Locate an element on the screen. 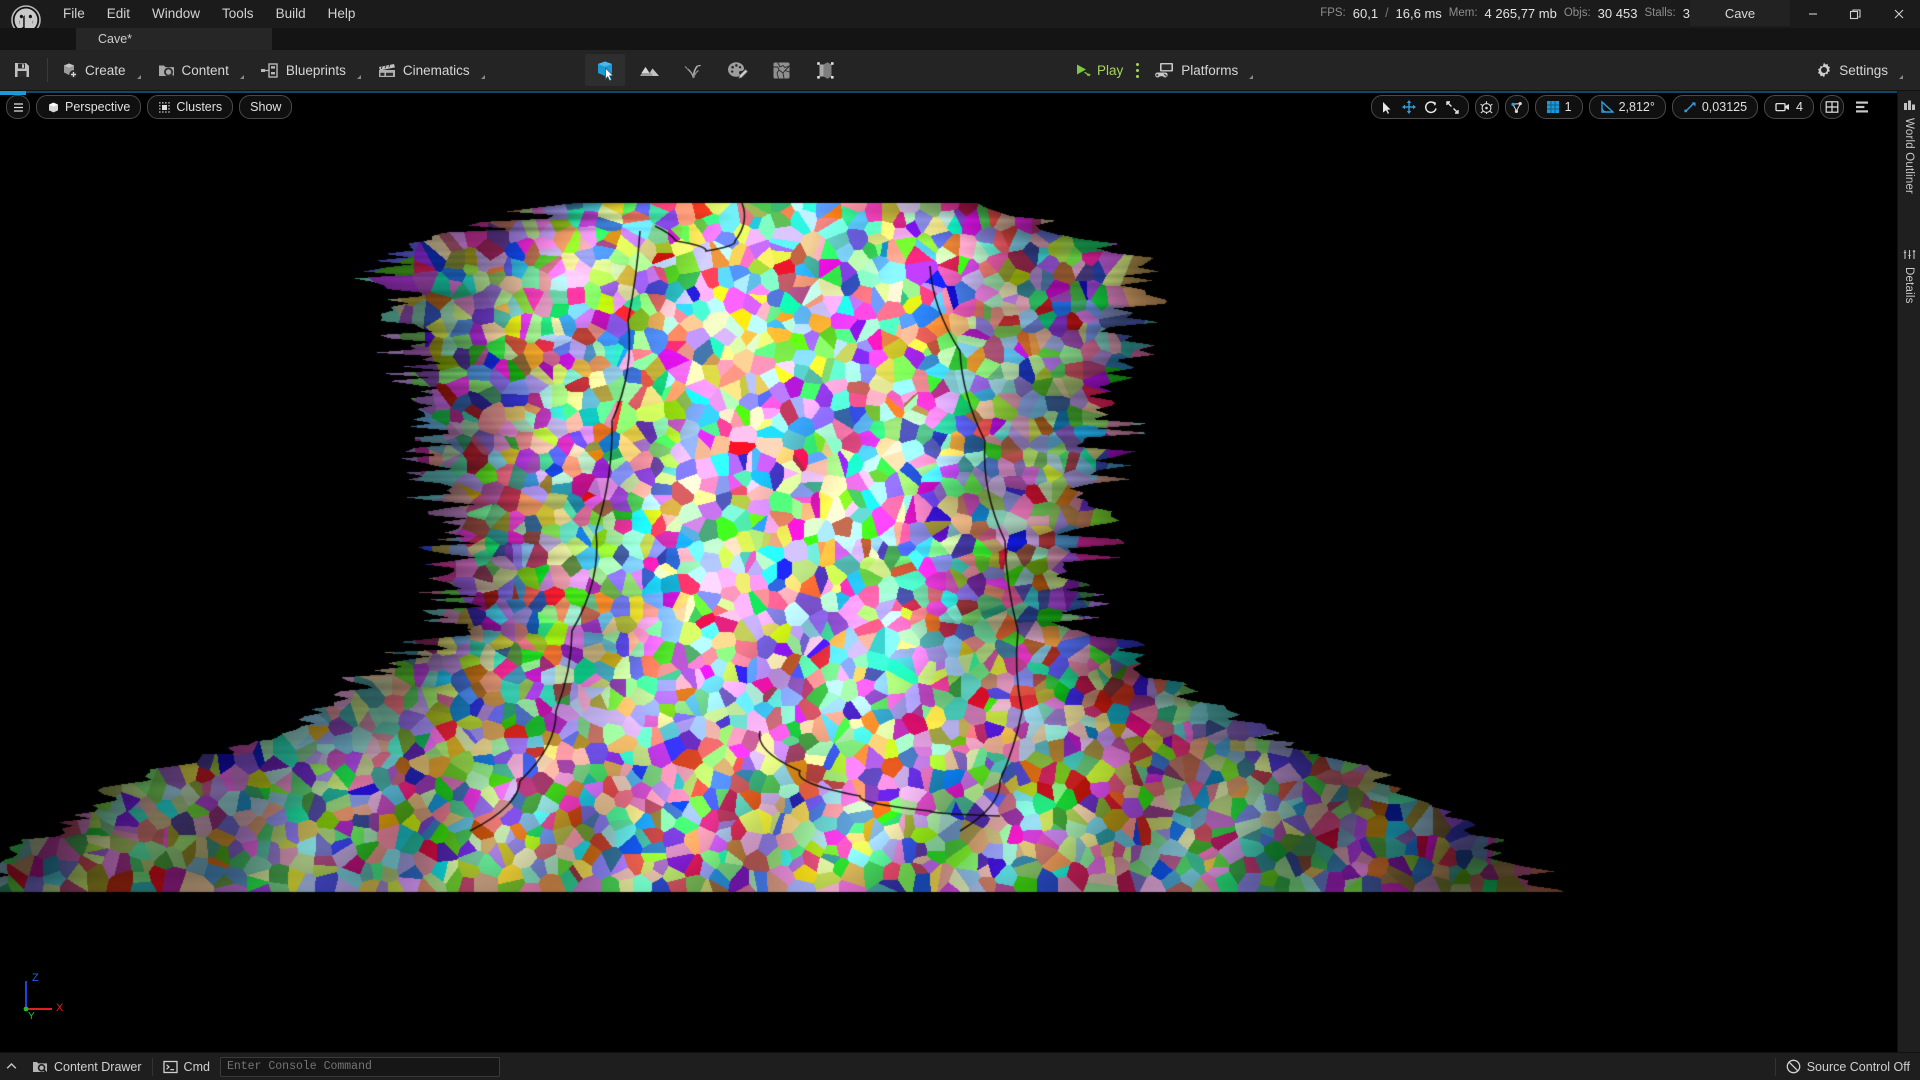 The image size is (1920, 1080). content-drawer-label: Content Drawer is located at coordinates (98, 1066).